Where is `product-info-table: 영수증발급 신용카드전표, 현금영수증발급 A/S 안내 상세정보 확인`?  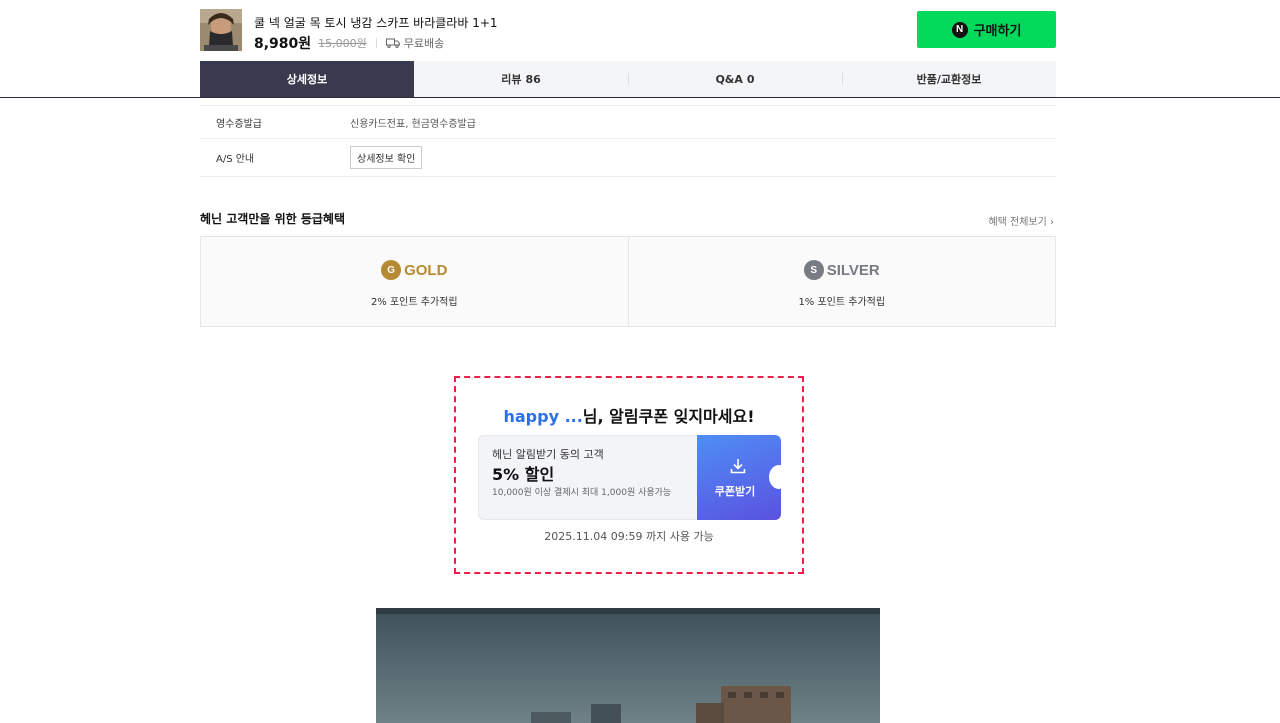
product-info-table: 영수증발급 신용카드전표, 현금영수증발급 A/S 안내 상세정보 확인 is located at coordinates (628, 141).